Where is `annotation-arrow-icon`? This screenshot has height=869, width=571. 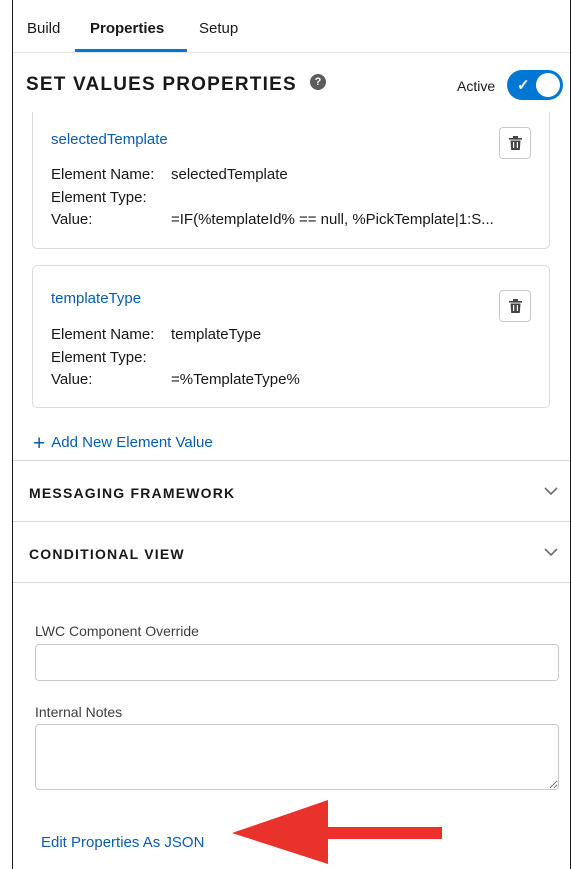
annotation-arrow-icon is located at coordinates (337, 832).